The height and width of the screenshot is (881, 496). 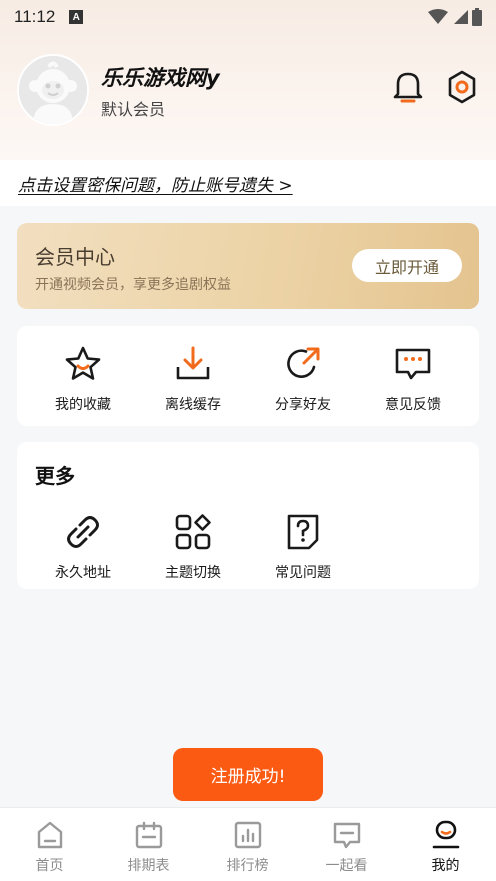 What do you see at coordinates (346, 835) in the screenshot?
I see `watch-together-icon` at bounding box center [346, 835].